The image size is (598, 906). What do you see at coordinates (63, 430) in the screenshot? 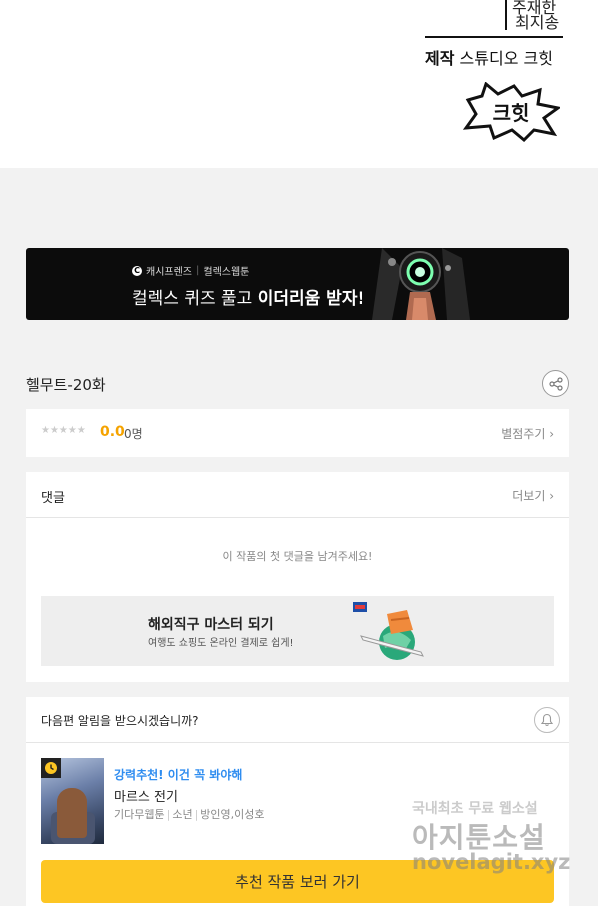
I see `rating-stars: ★★★★★` at bounding box center [63, 430].